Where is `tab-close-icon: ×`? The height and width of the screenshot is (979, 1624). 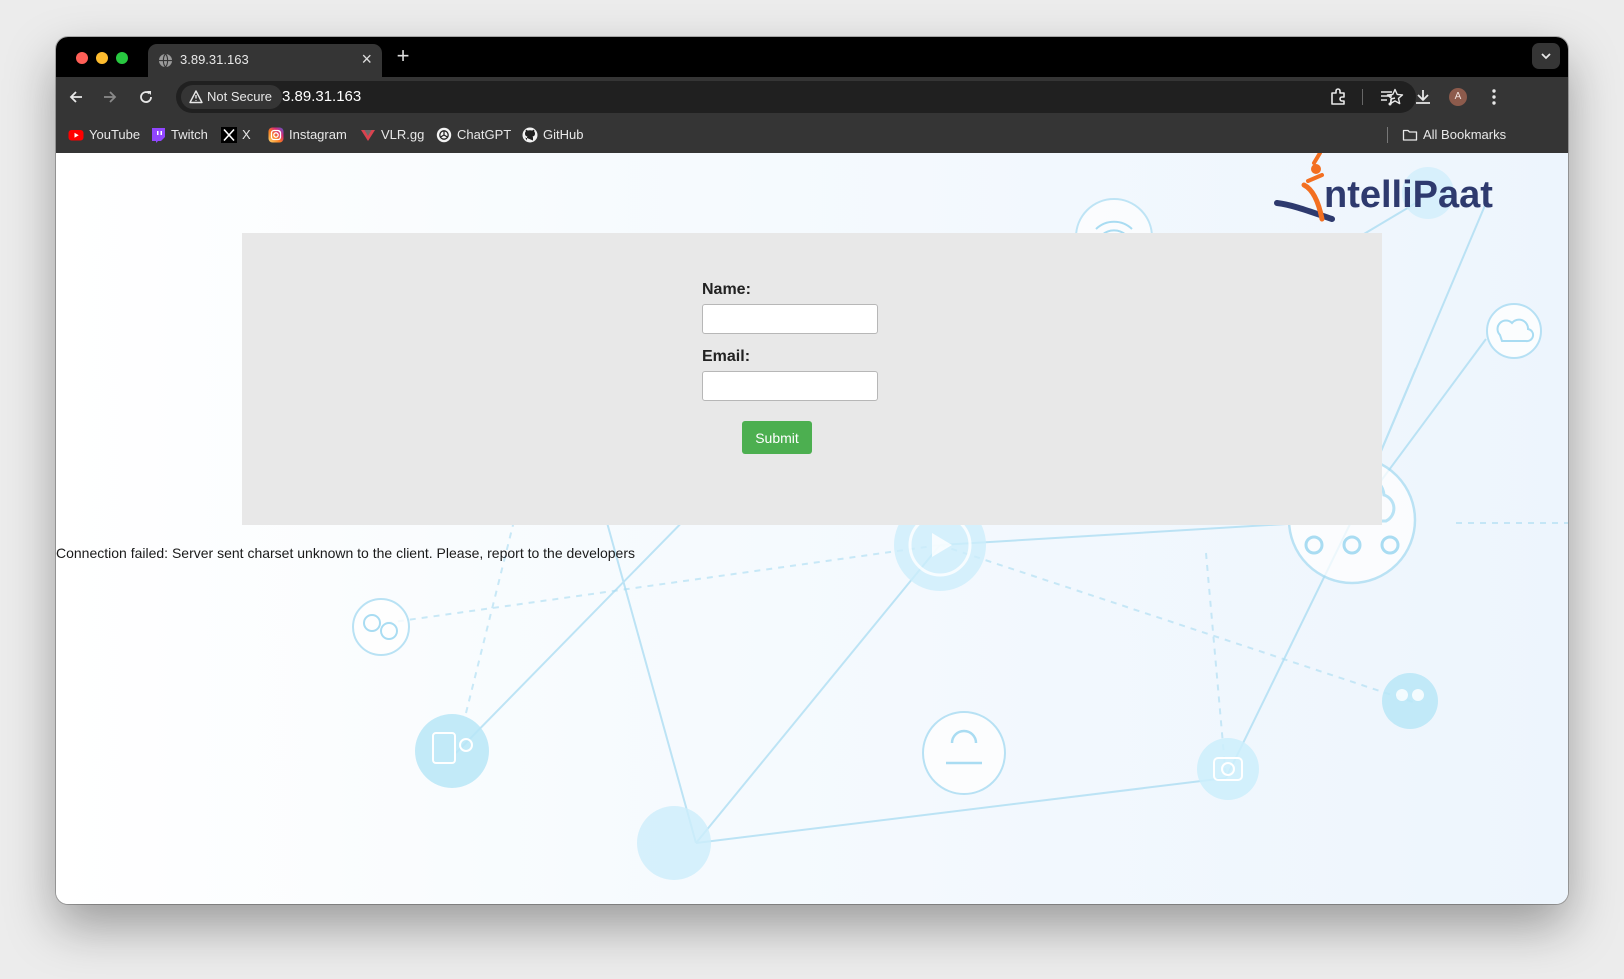
tab-close-icon: × is located at coordinates (366, 59).